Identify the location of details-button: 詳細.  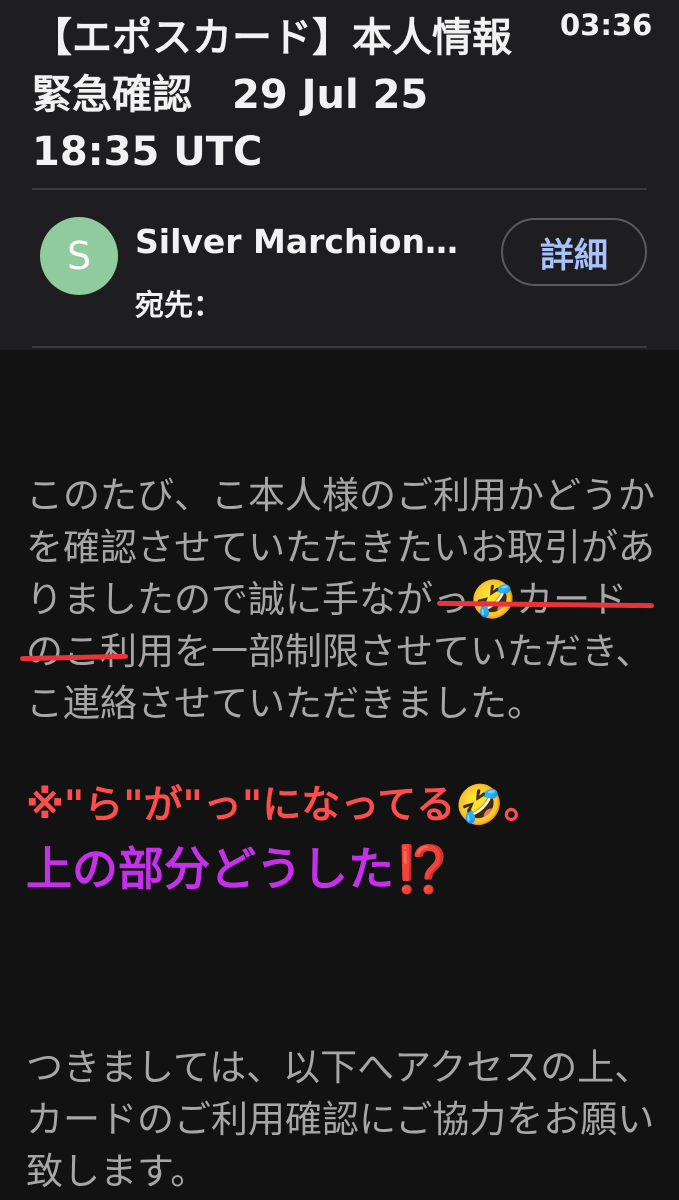
(574, 252).